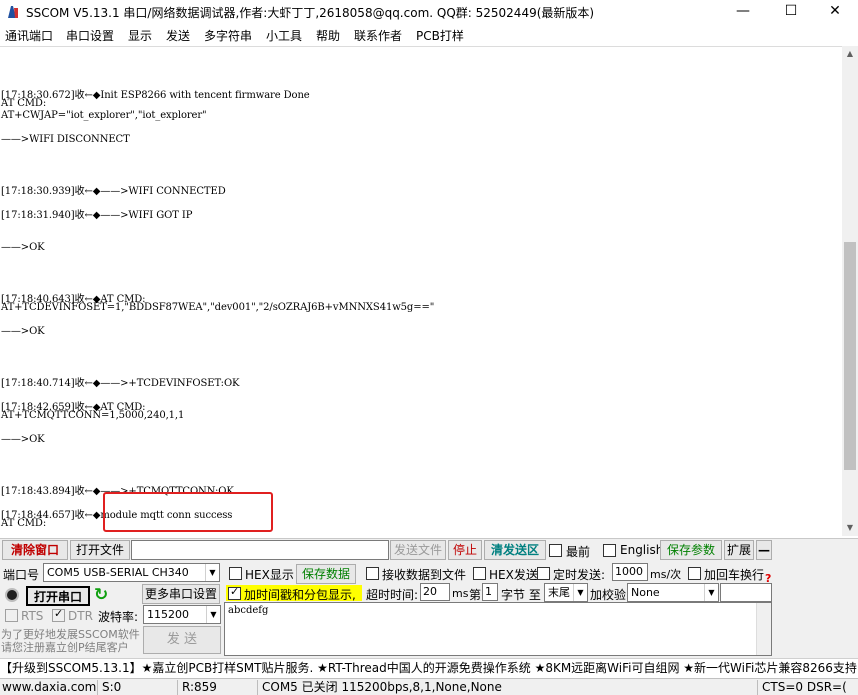 This screenshot has height=695, width=858. Describe the element at coordinates (764, 550) in the screenshot. I see `collapse-button: —` at that location.